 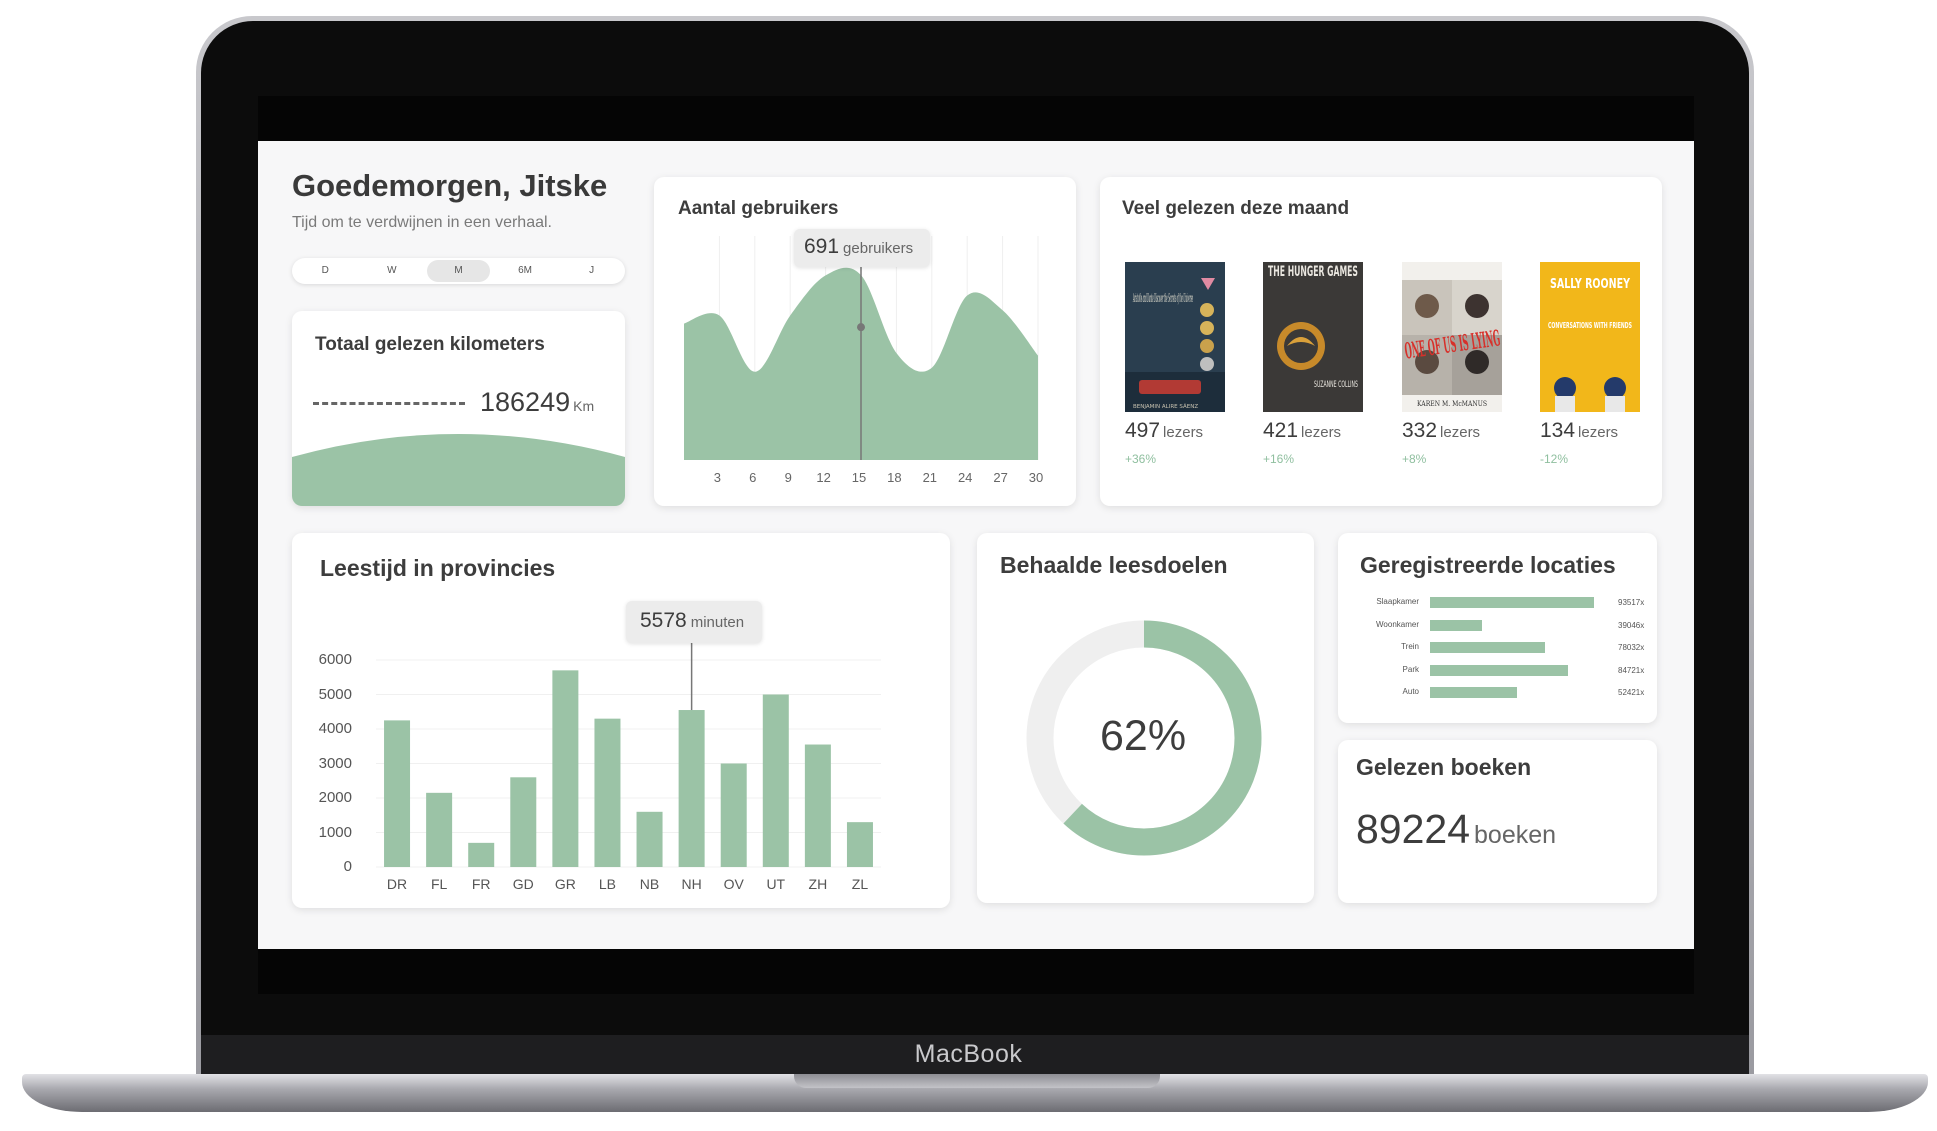 I want to click on provinces-bar-chart, so click(x=628, y=754).